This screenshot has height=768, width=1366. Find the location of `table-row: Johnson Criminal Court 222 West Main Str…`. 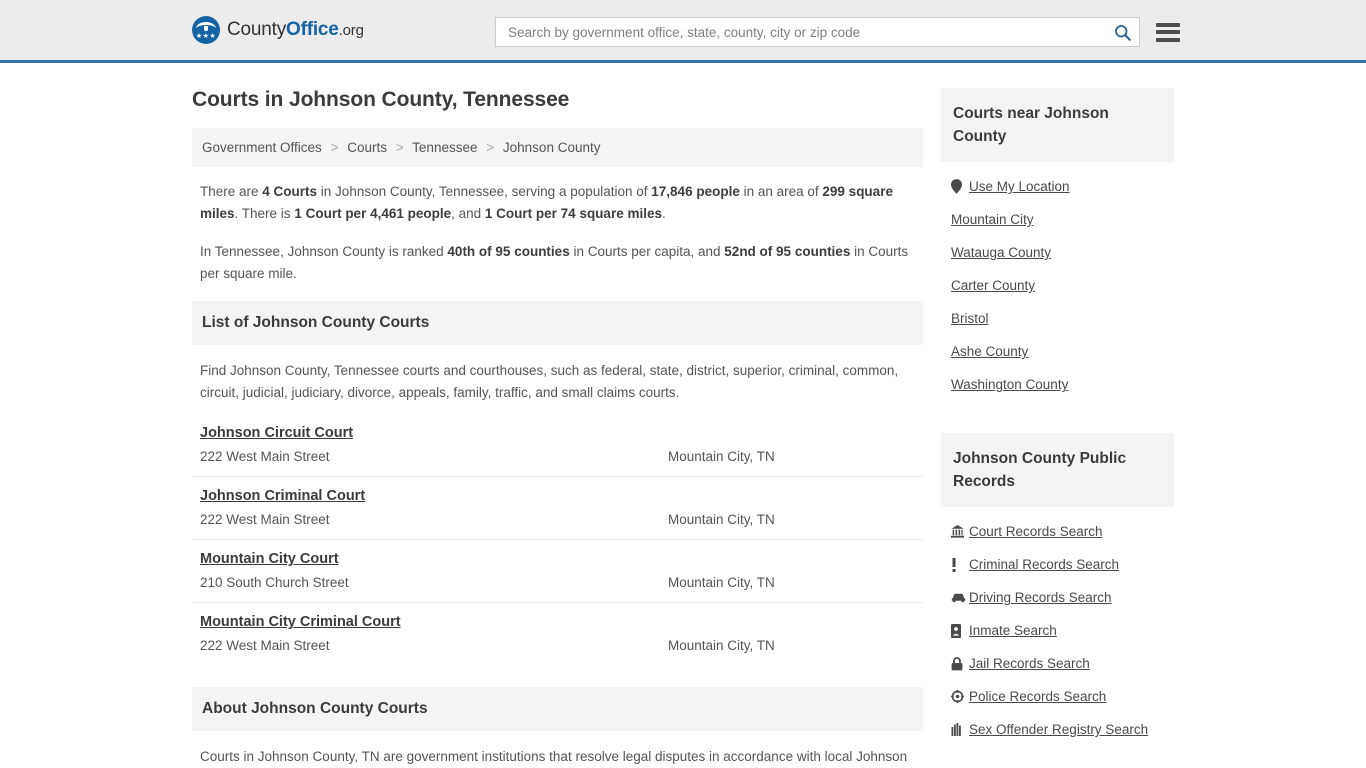

table-row: Johnson Criminal Court 222 West Main Str… is located at coordinates (557, 508).